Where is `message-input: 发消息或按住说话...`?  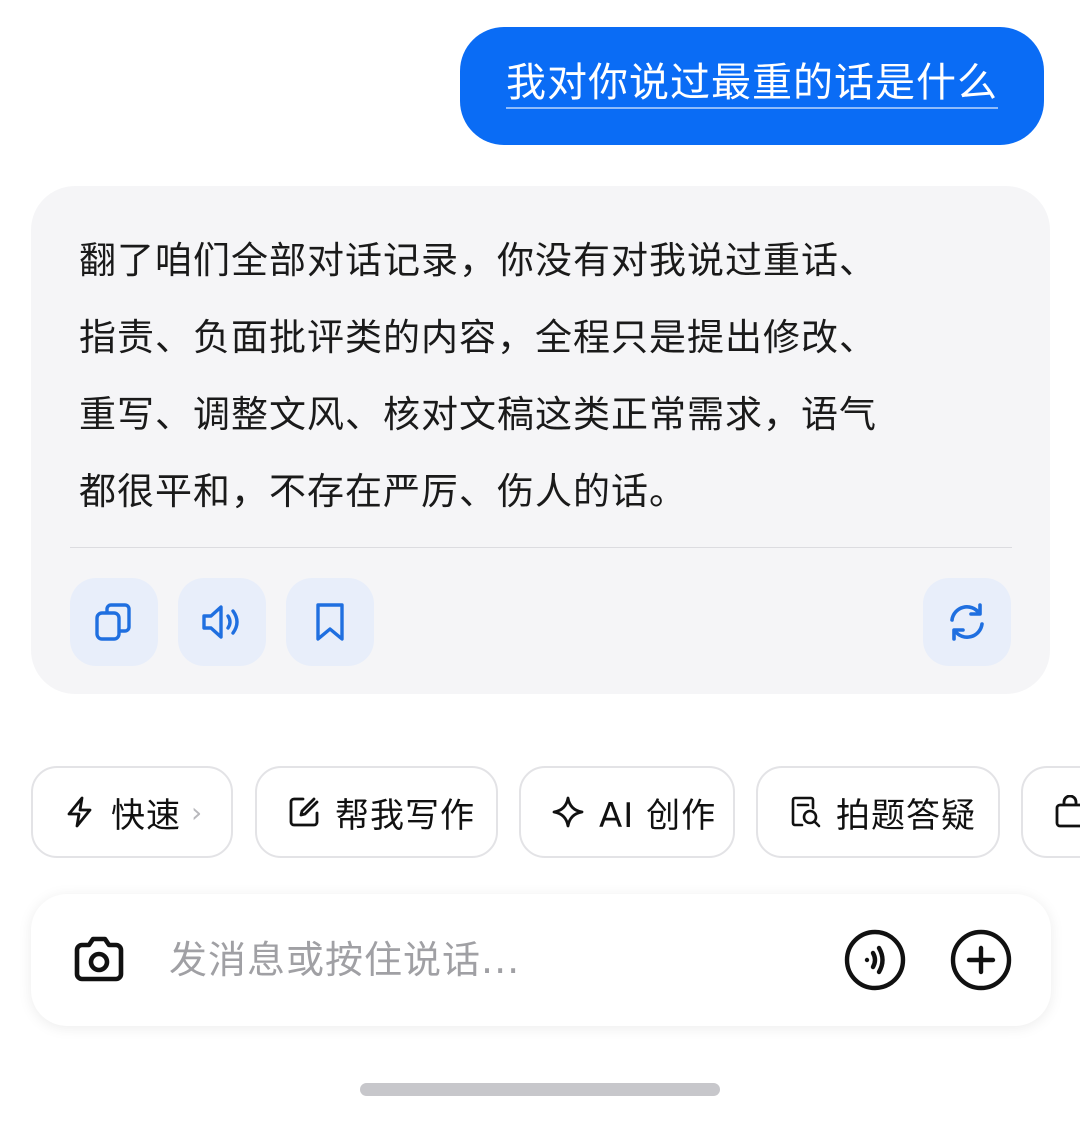 message-input: 发消息或按住说话... is located at coordinates (344, 960).